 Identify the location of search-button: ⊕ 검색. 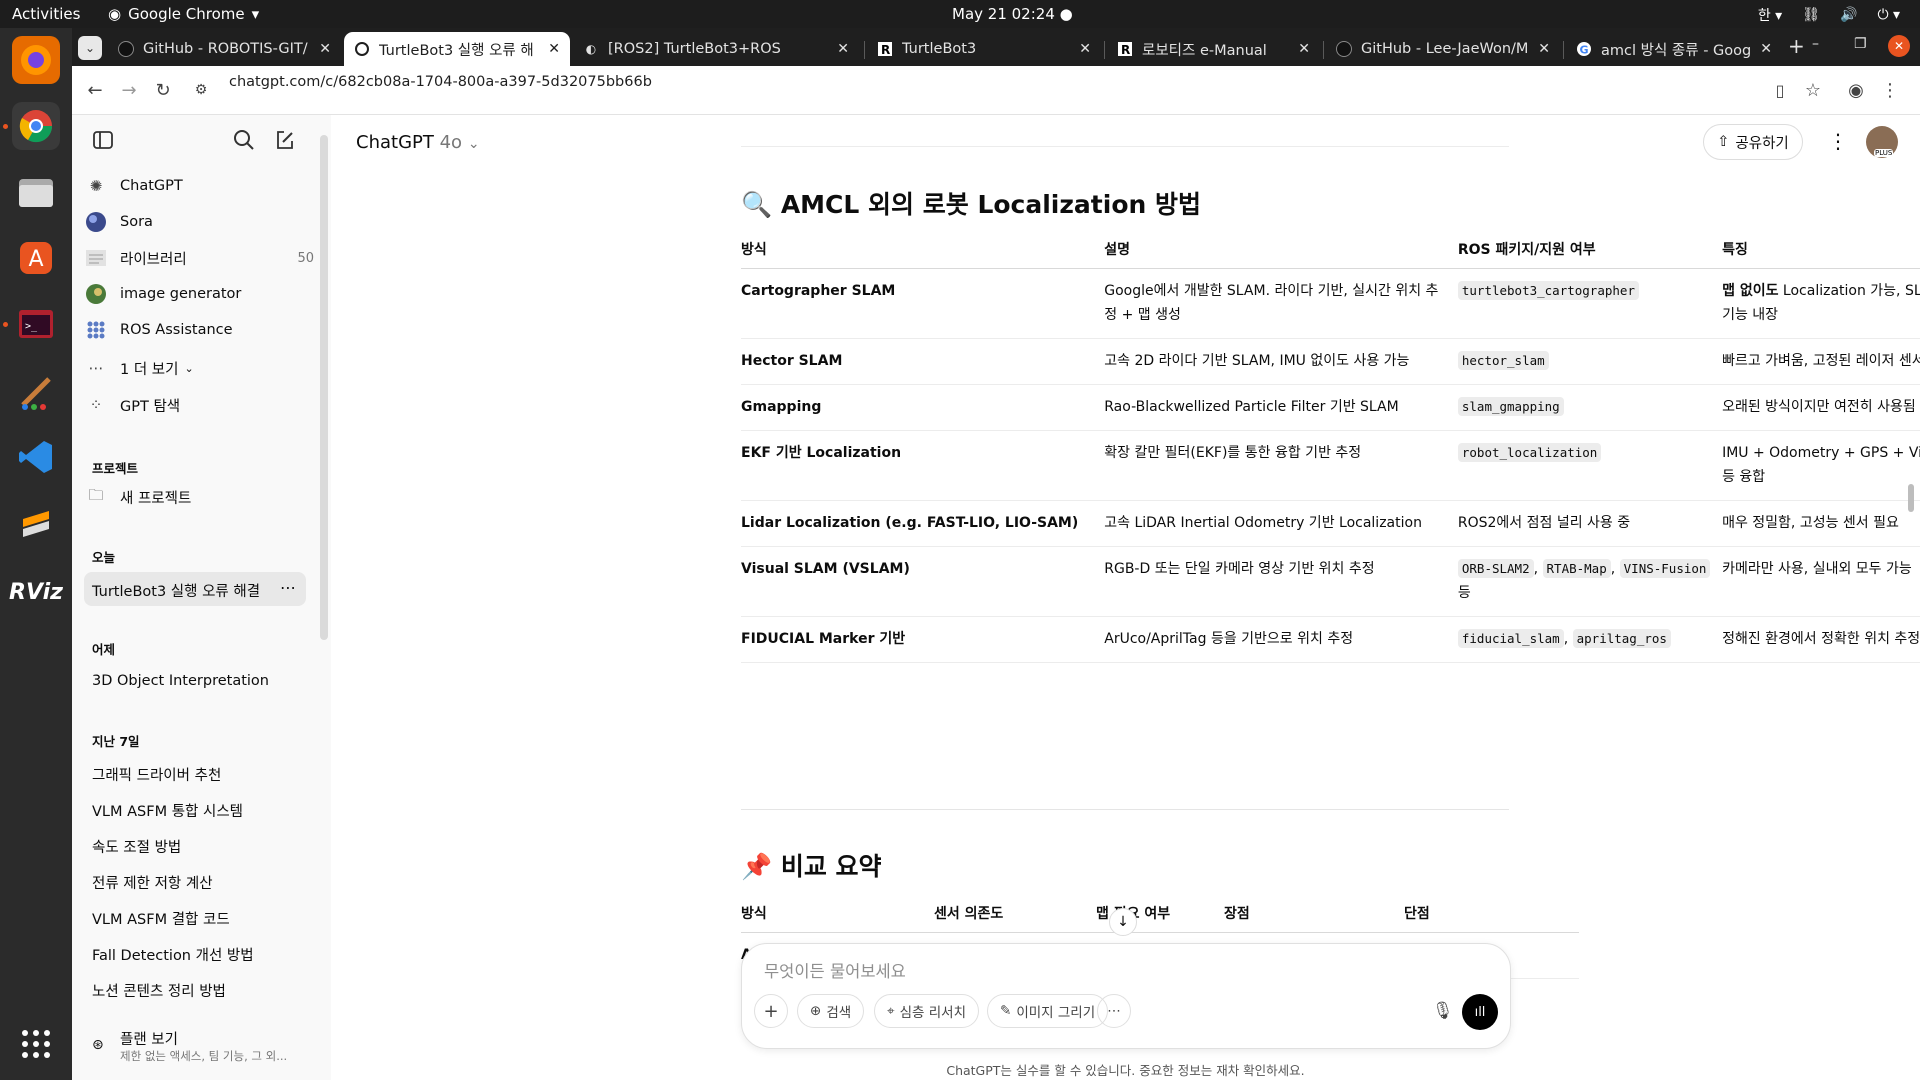
(831, 1011).